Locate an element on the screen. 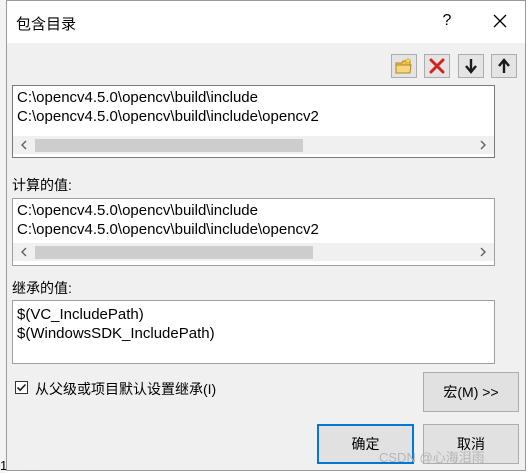  move-down-button is located at coordinates (471, 66).